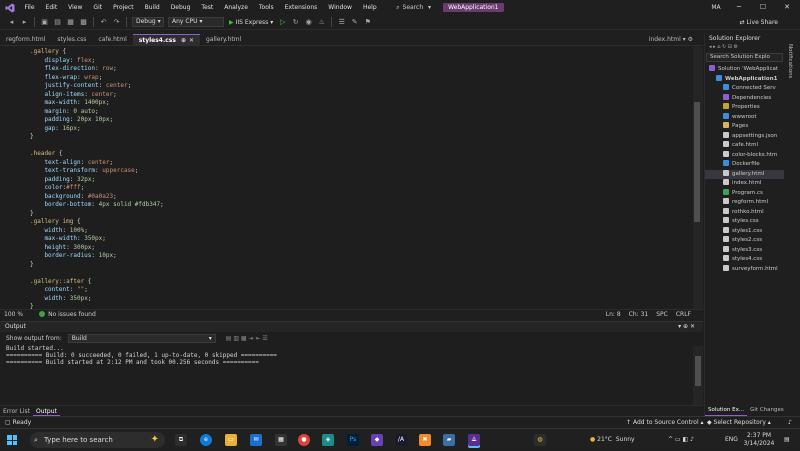 The image size is (800, 451). Describe the element at coordinates (247, 338) in the screenshot. I see `output-tool-icons: ▤ ▥ ▦ ⇥ ⇤ ☰` at that location.